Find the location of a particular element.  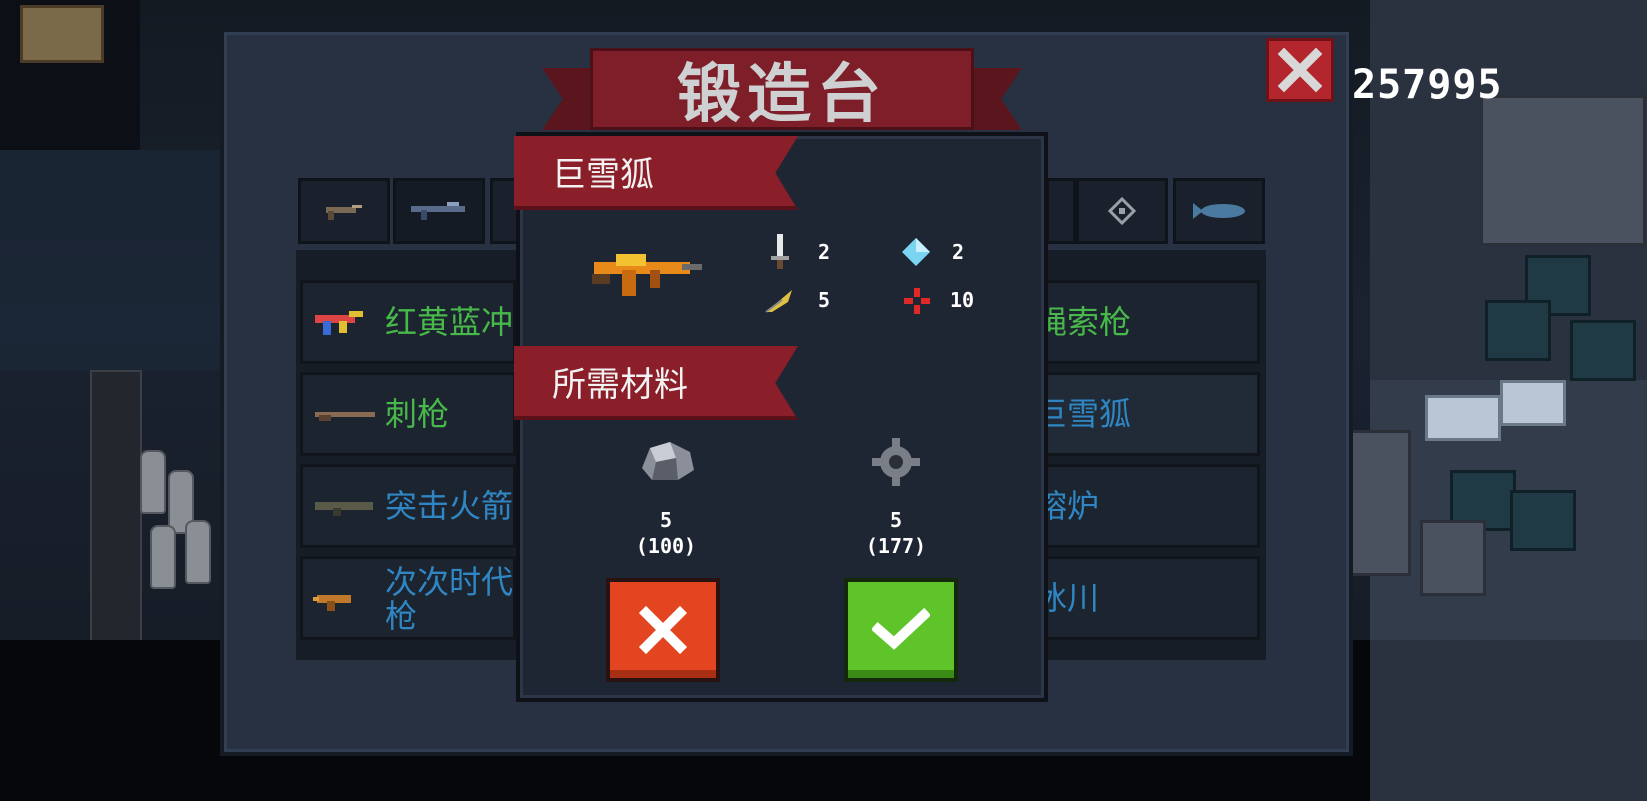

tab-rifles is located at coordinates (439, 211).